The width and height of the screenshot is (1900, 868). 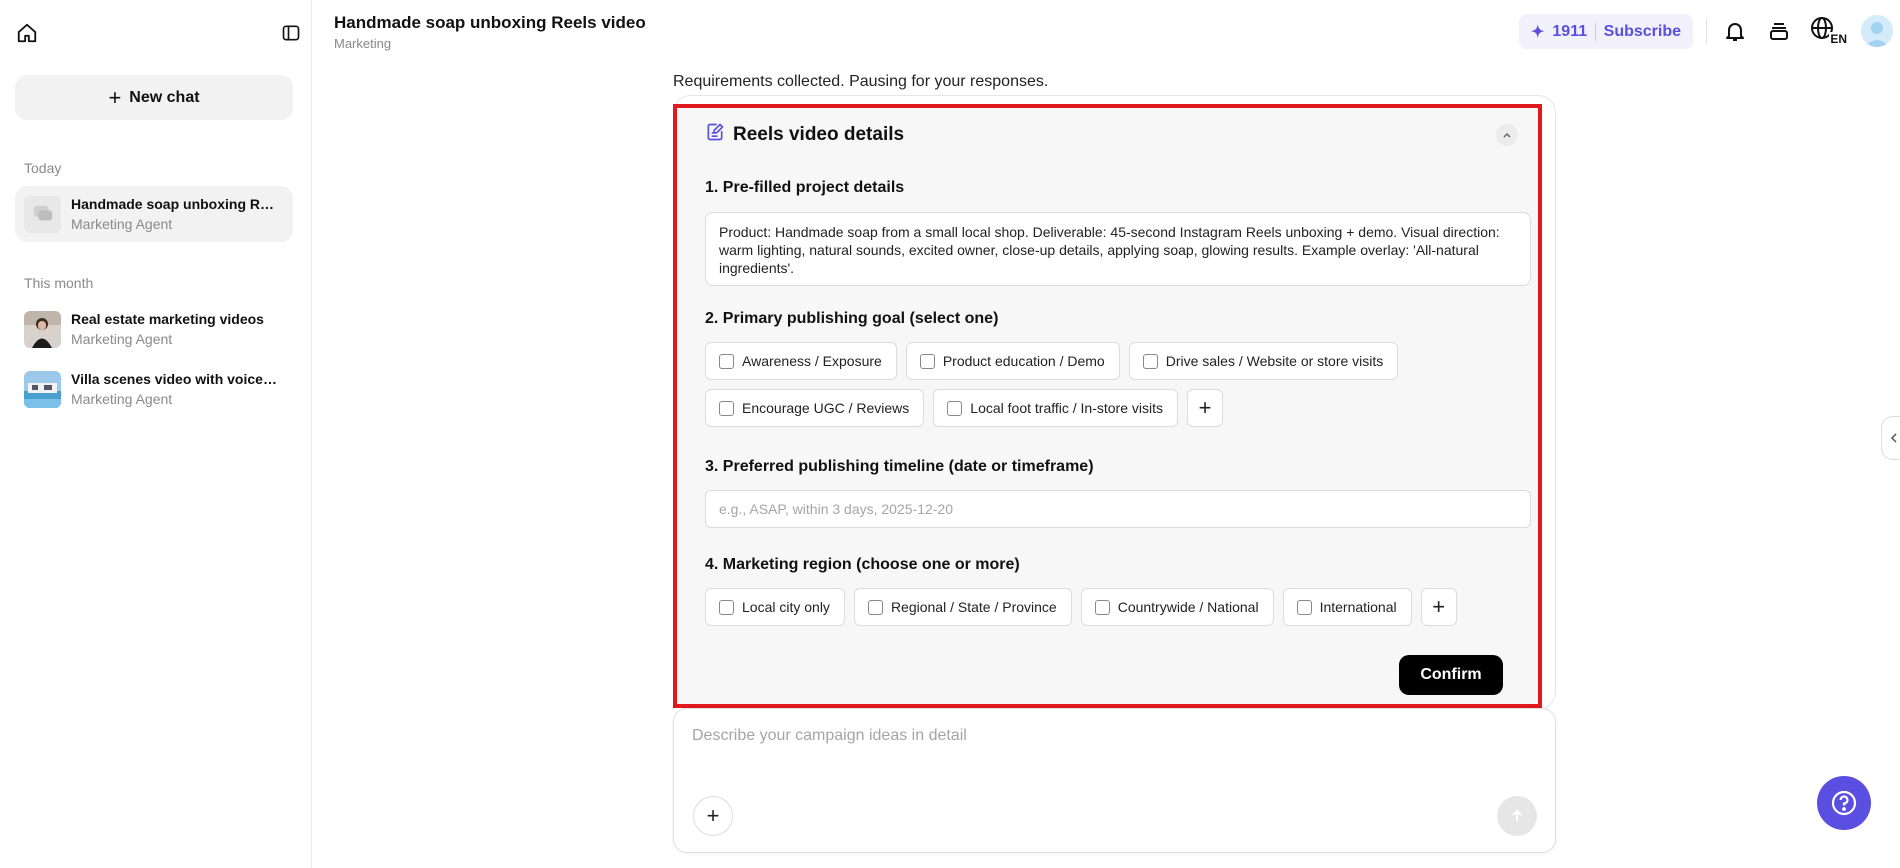 I want to click on new-chat-button: + New chat, so click(x=154, y=97).